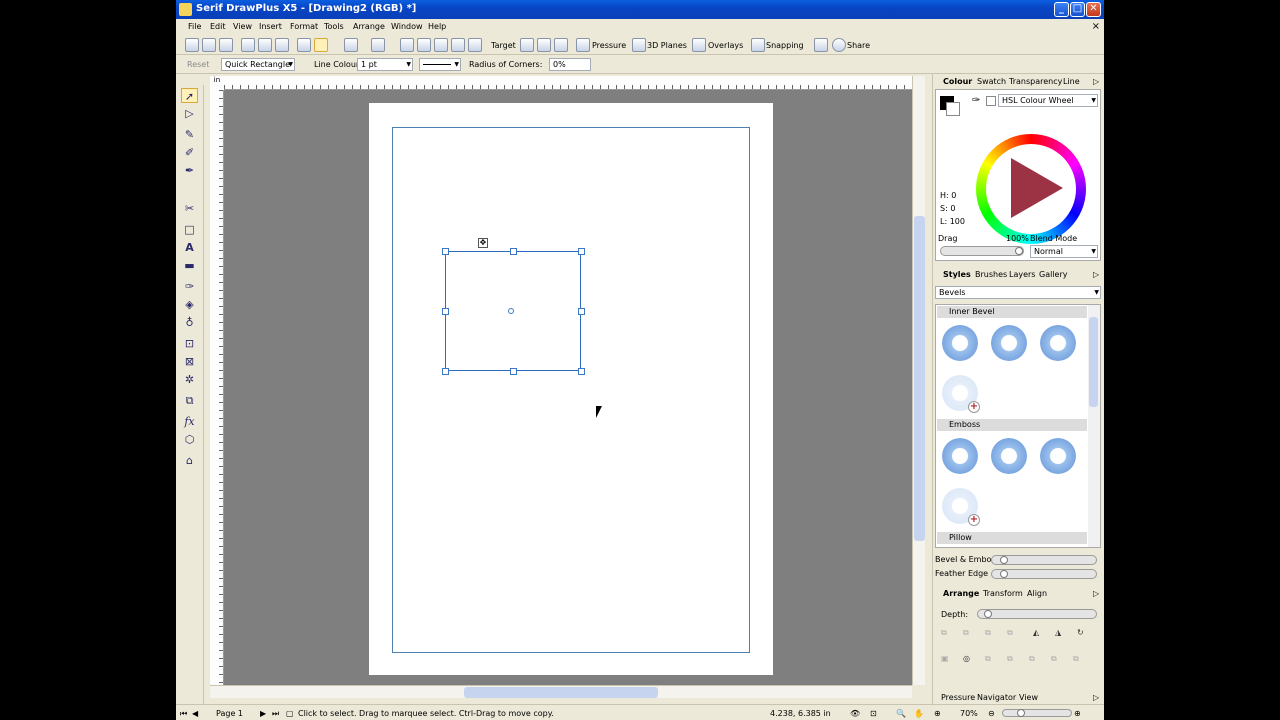  Describe the element at coordinates (961, 593) in the screenshot. I see `tab-arrange: Arrange` at that location.